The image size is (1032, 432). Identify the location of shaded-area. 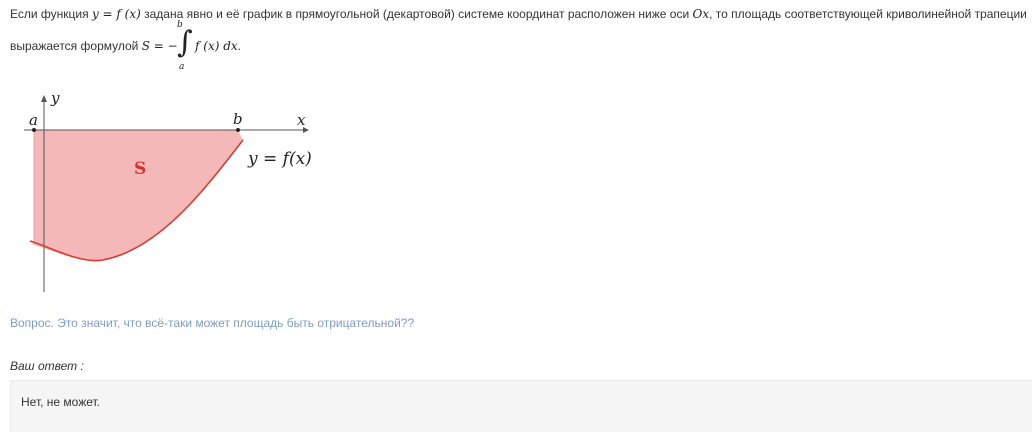
(138, 195).